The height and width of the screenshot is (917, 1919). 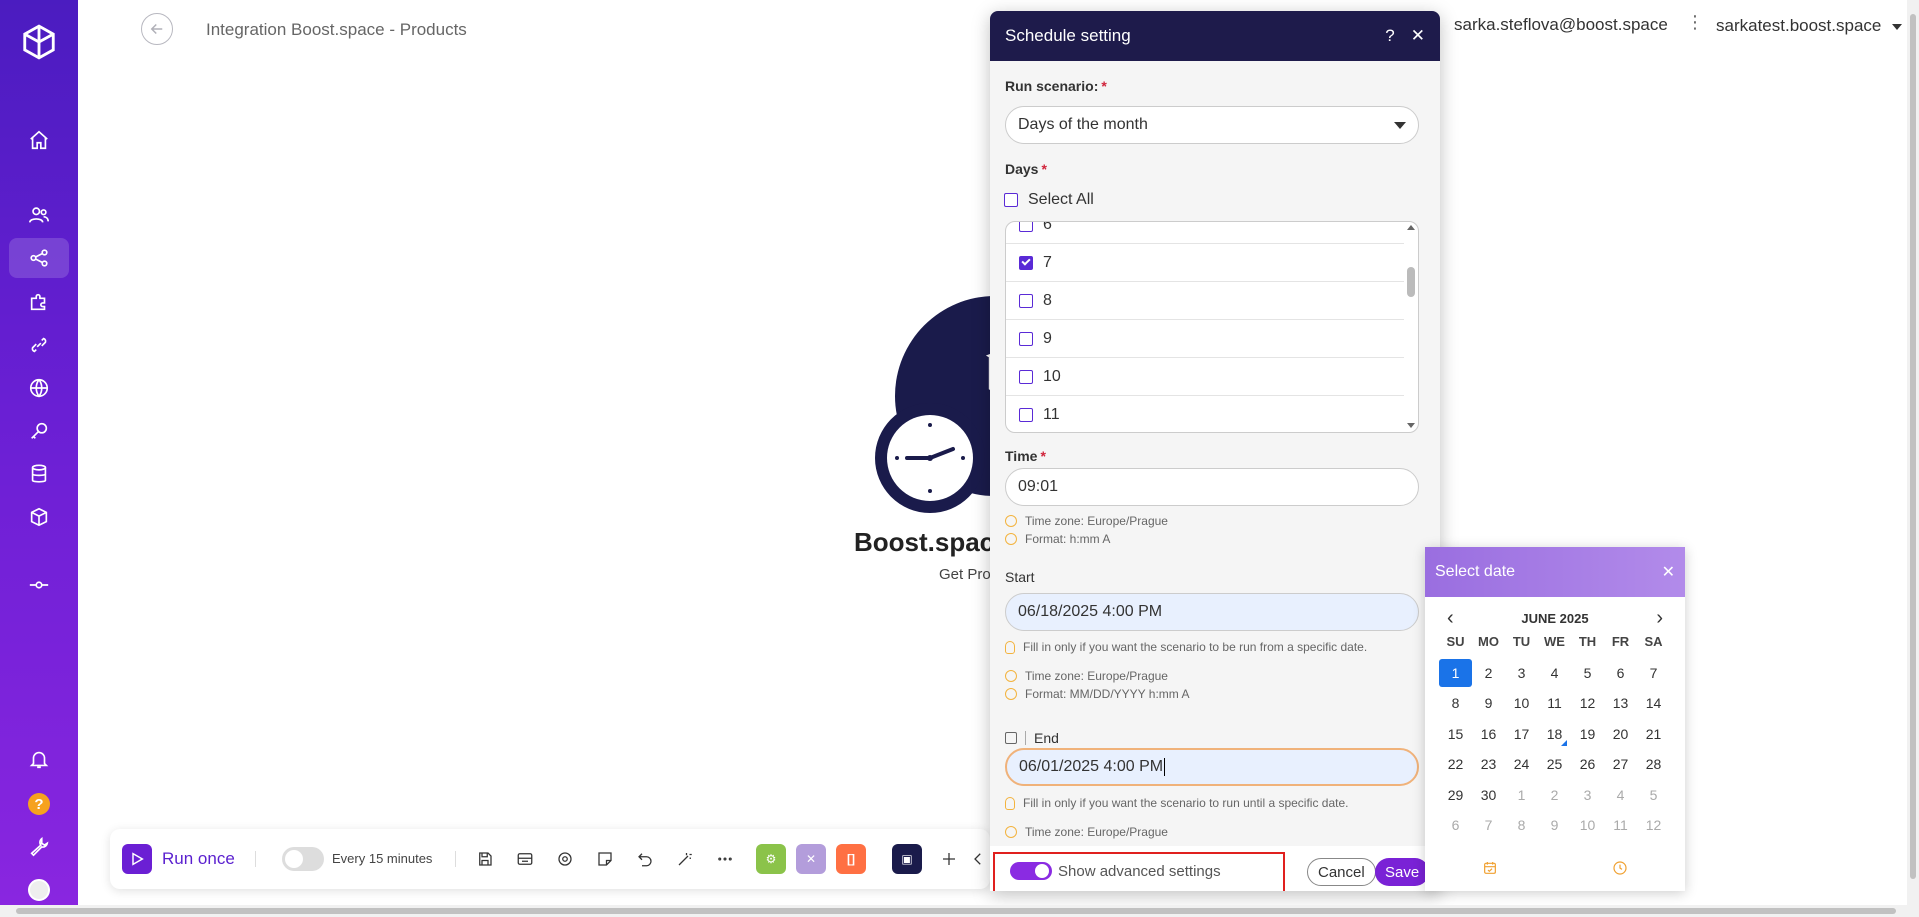 What do you see at coordinates (1554, 764) in the screenshot?
I see `calendar-day: 25` at bounding box center [1554, 764].